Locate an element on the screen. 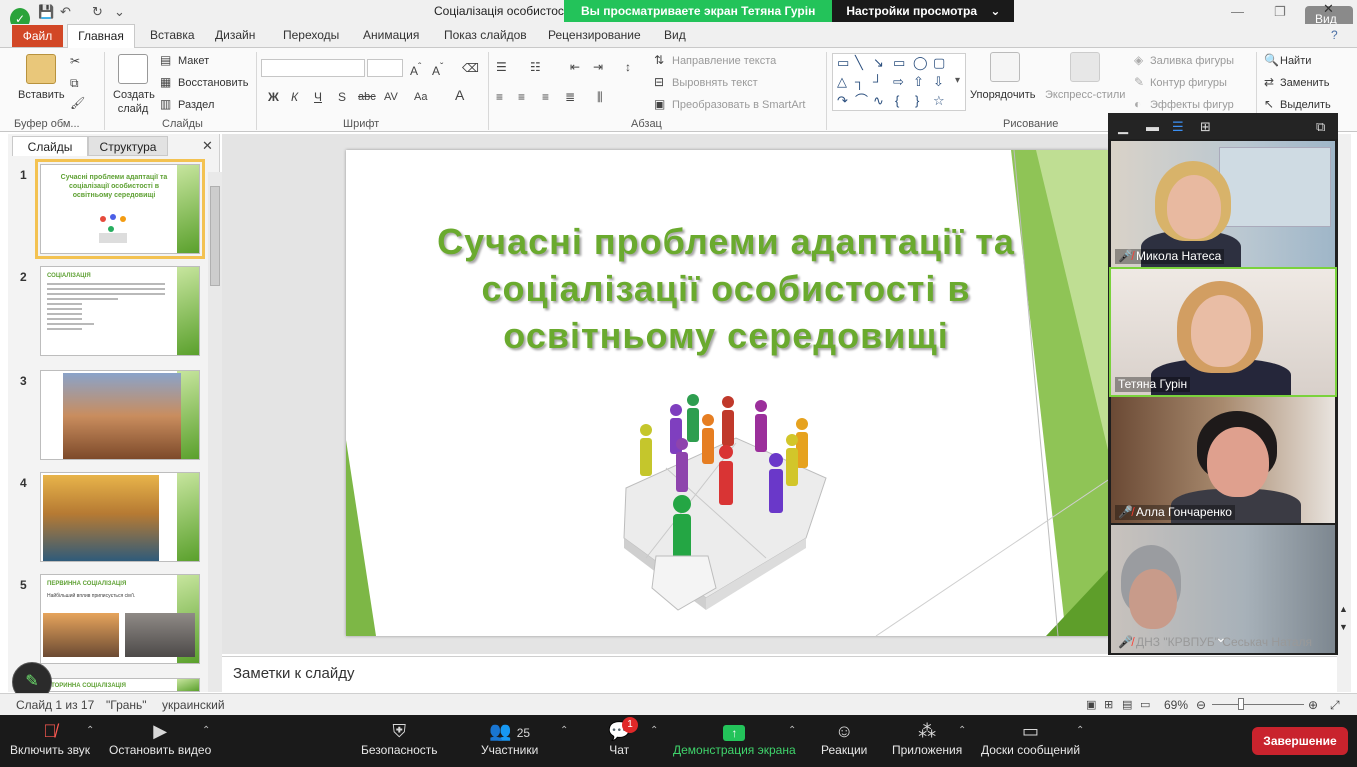 Image resolution: width=1357 pixels, height=767 pixels. shape-effects-button: Эффекты фигур is located at coordinates (1192, 105).